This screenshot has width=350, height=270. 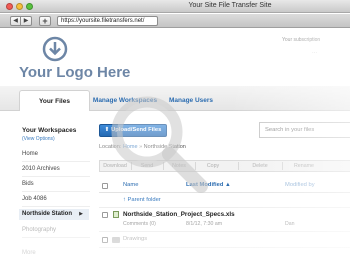 I want to click on window-title: Your Site File Transfer Site, so click(x=230, y=5).